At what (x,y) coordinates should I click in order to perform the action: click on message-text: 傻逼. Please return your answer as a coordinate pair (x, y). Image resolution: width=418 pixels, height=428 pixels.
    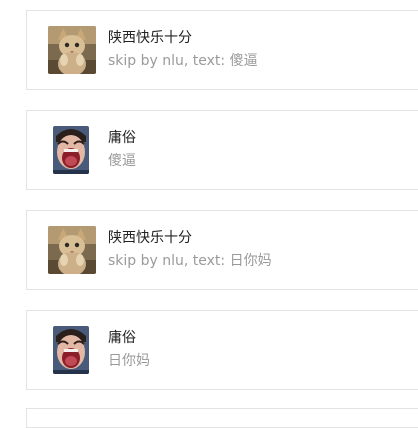
    Looking at the image, I should click on (122, 161).